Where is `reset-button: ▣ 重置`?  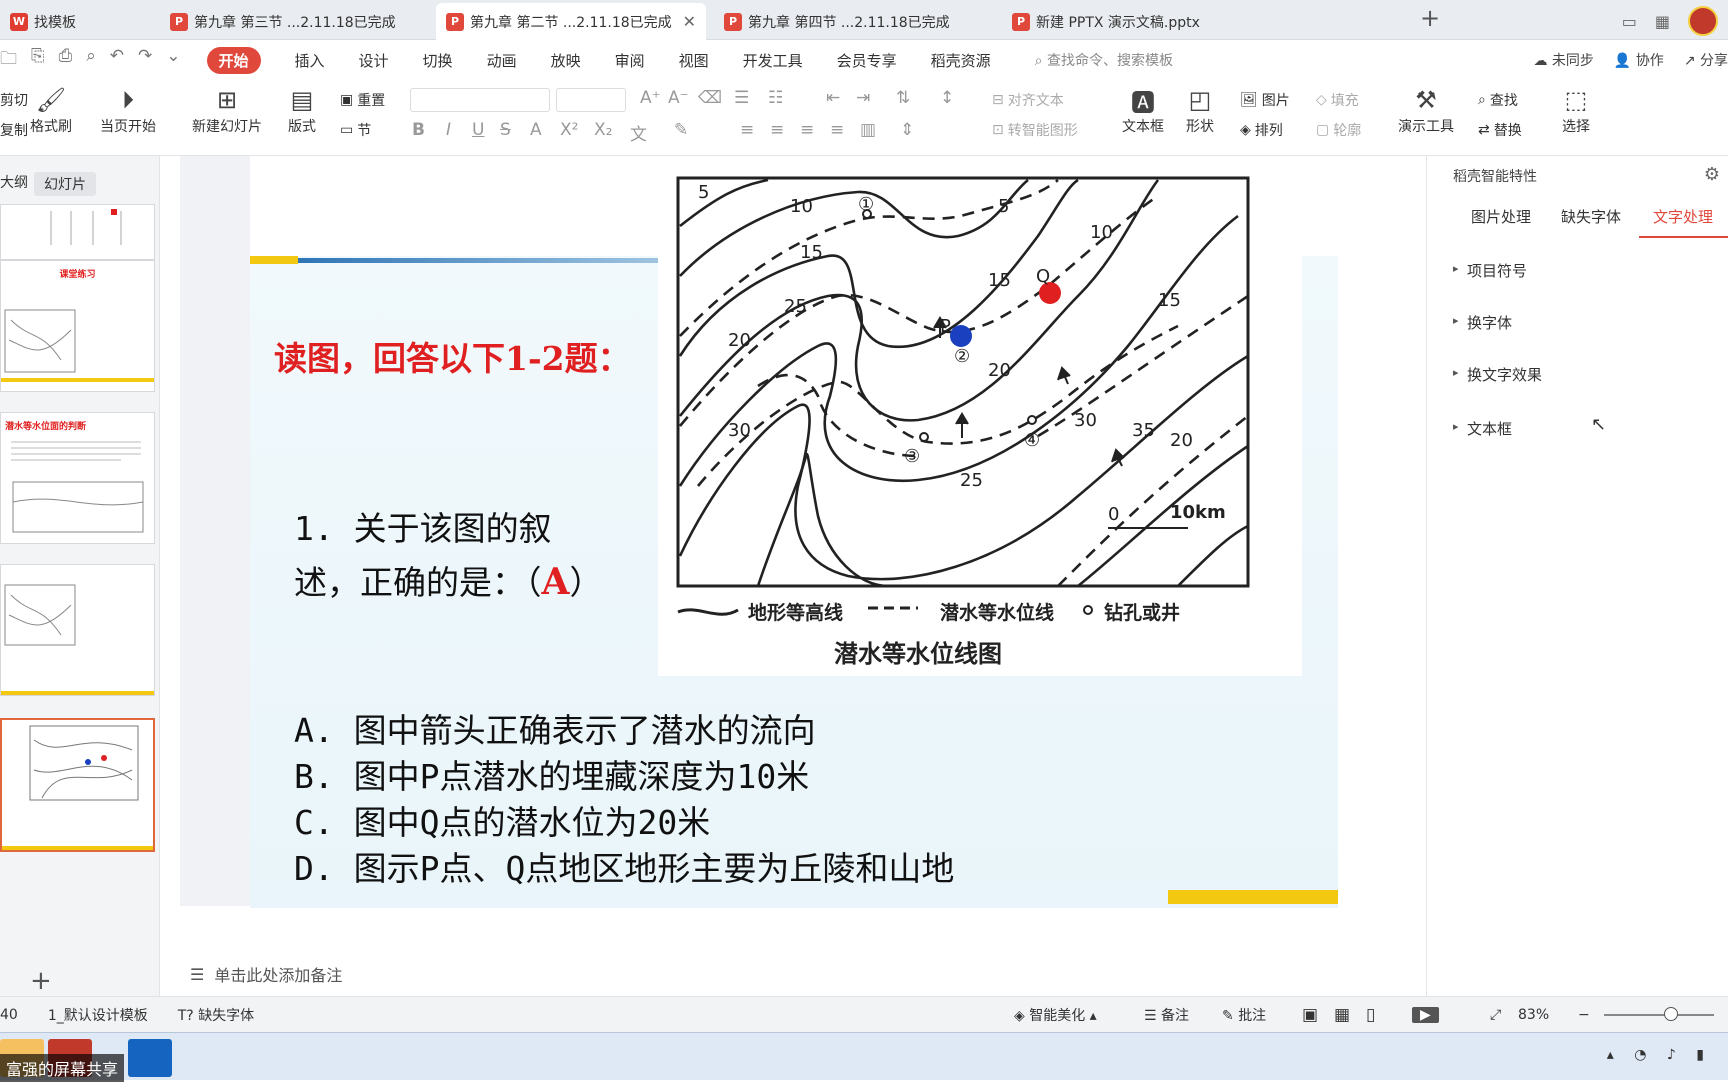
reset-button: ▣ 重置 is located at coordinates (362, 100).